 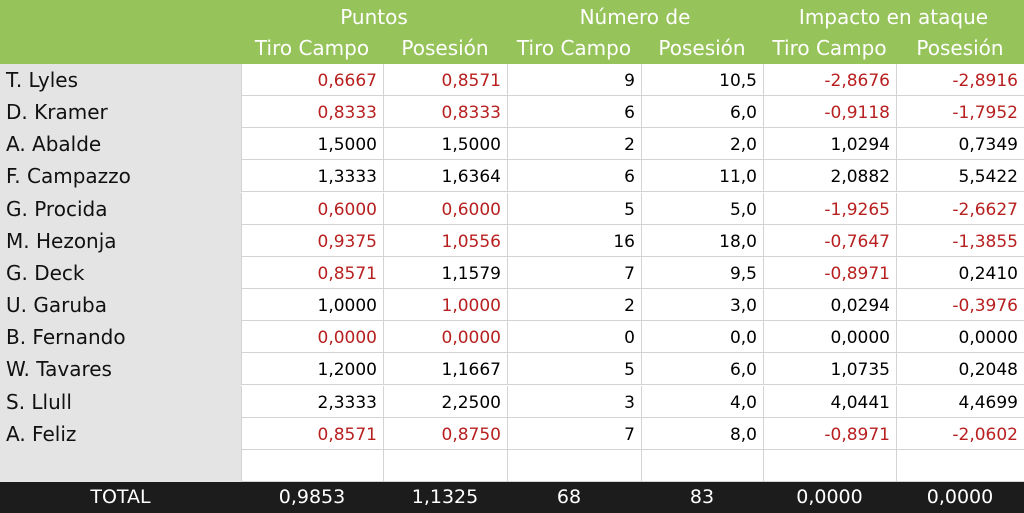 I want to click on cell-value: 4,4699, so click(x=988, y=402).